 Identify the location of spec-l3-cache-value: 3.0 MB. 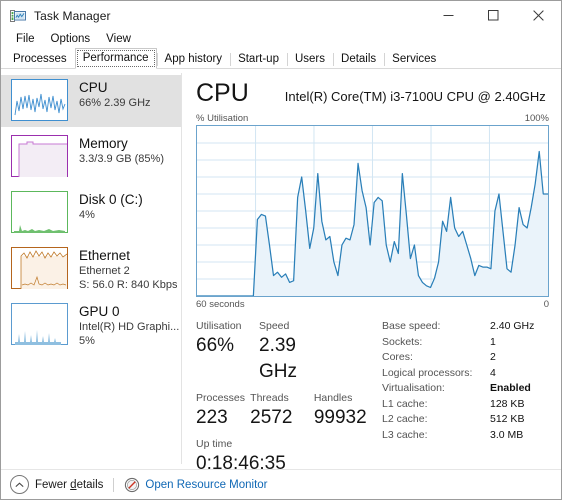
(507, 434).